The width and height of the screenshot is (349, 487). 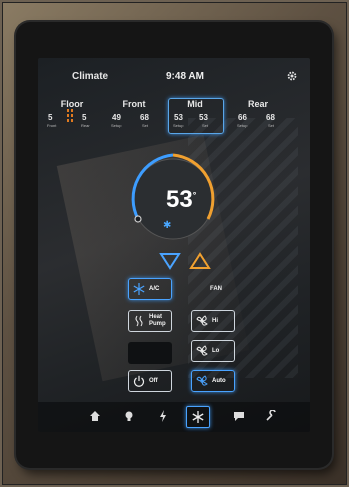 What do you see at coordinates (258, 116) in the screenshot?
I see `zone-rear: Rear 66 Setup 68 Set` at bounding box center [258, 116].